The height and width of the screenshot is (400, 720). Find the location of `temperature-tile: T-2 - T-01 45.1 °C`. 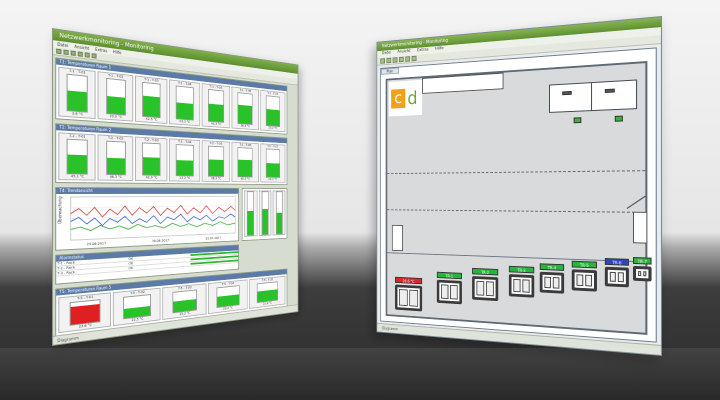

temperature-tile: T-2 - T-01 45.1 °C is located at coordinates (77, 156).